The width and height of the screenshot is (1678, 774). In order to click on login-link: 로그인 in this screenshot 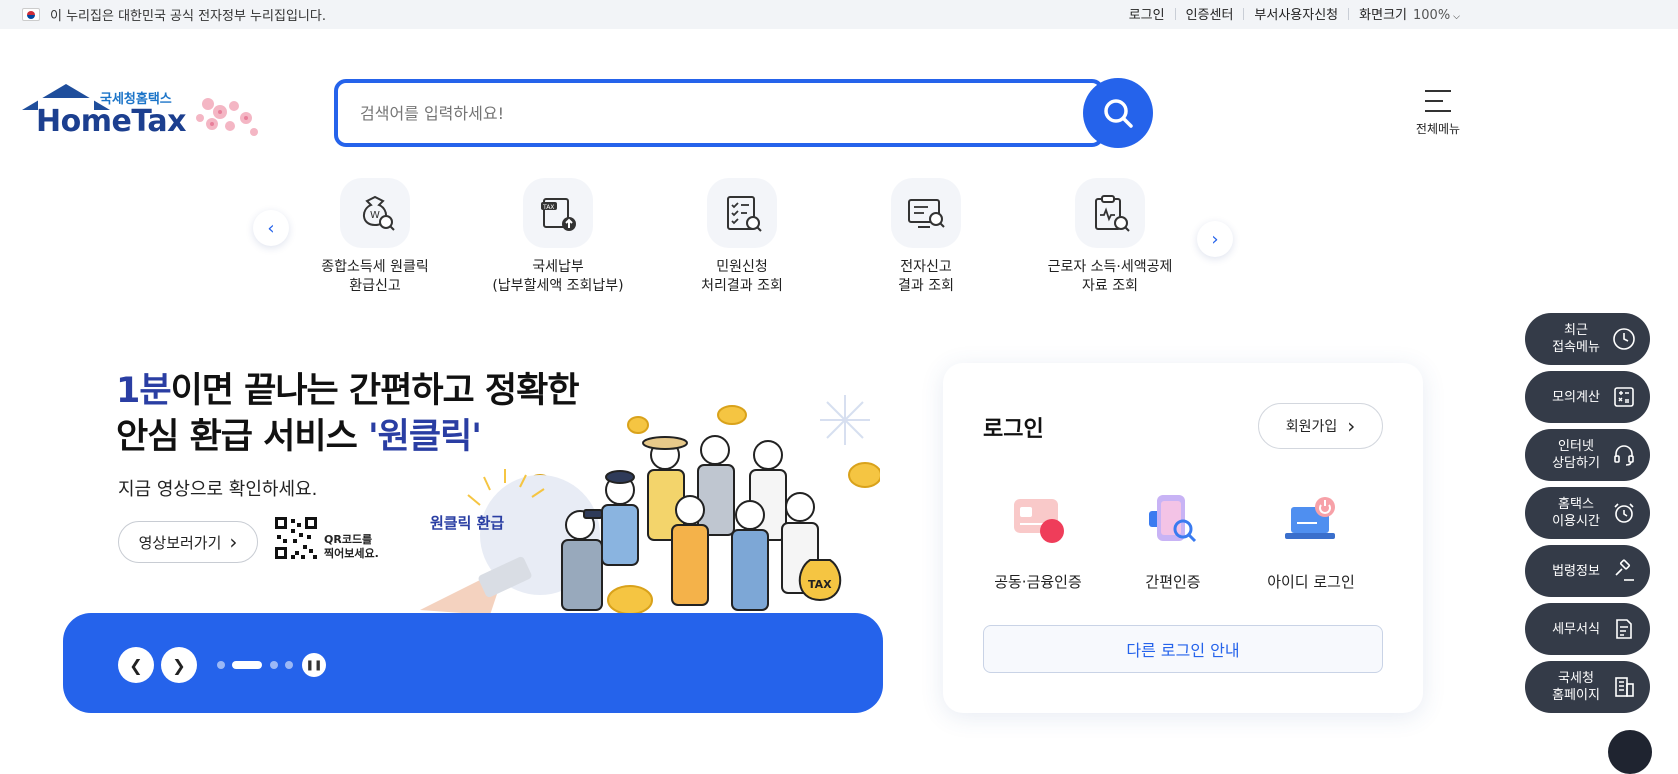, I will do `click(1147, 13)`.